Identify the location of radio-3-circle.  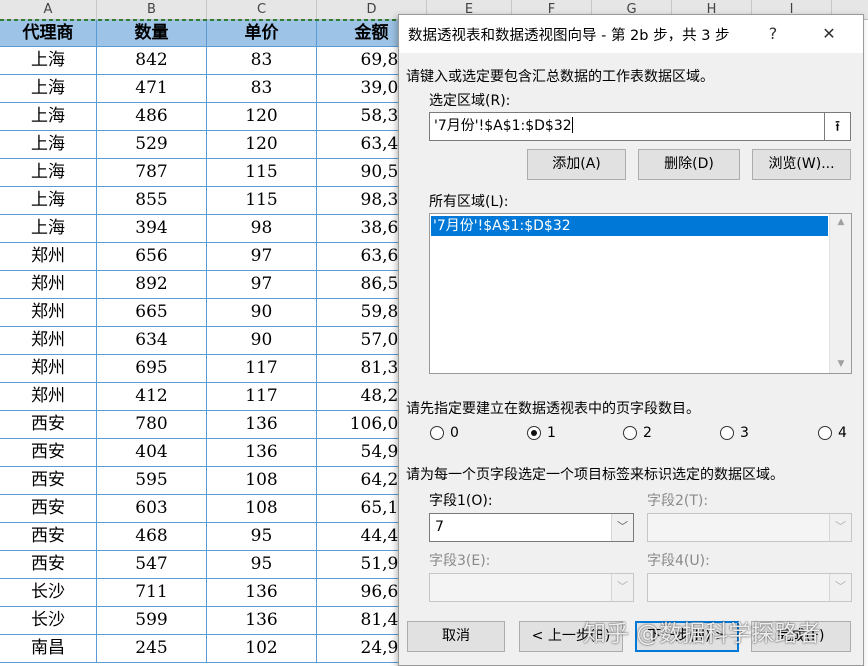
(727, 433).